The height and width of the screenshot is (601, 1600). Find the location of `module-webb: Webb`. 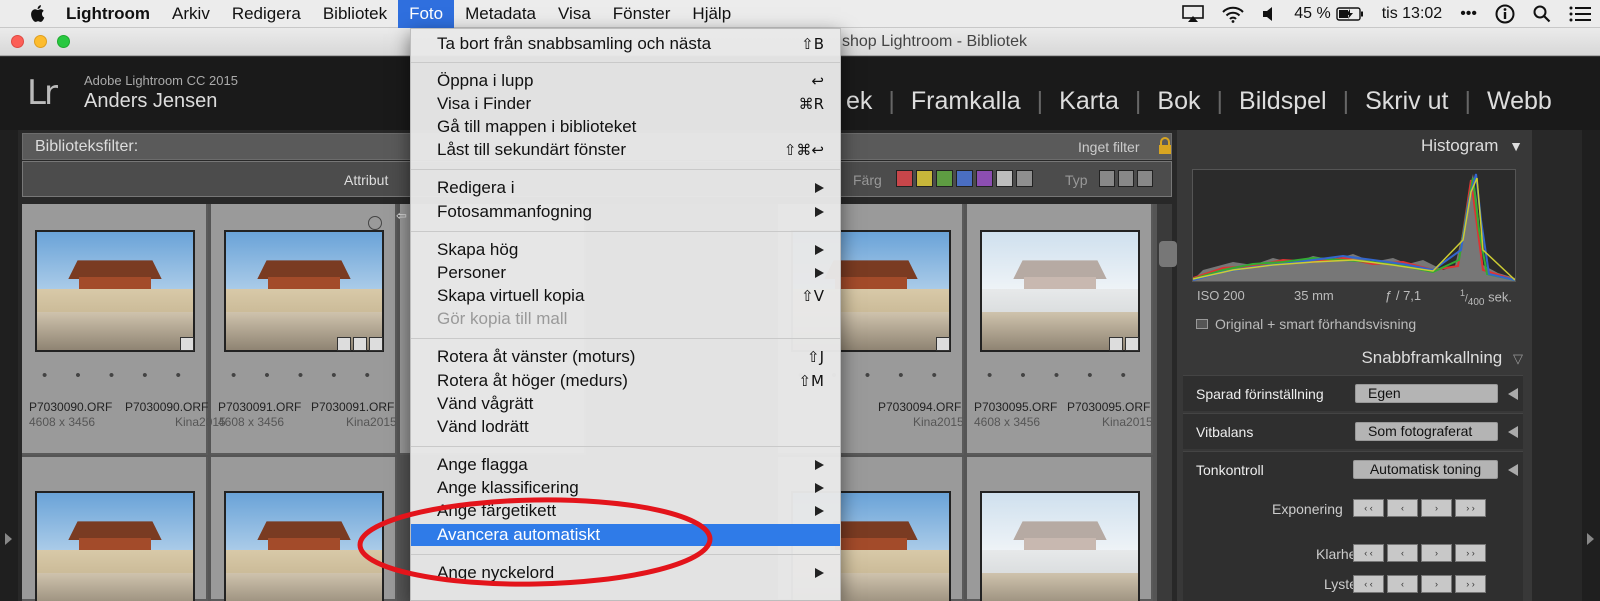

module-webb: Webb is located at coordinates (1519, 101).